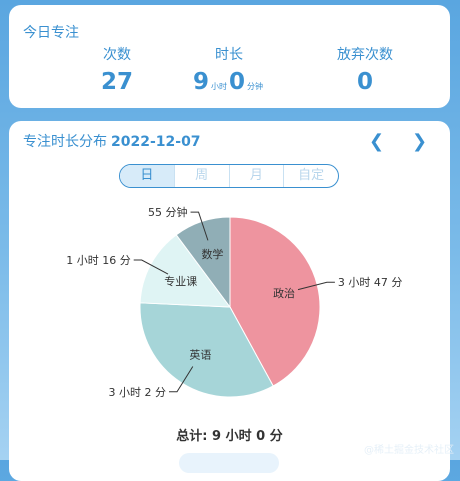 The image size is (460, 481). Describe the element at coordinates (200, 82) in the screenshot. I see `duration-hours: 9` at that location.